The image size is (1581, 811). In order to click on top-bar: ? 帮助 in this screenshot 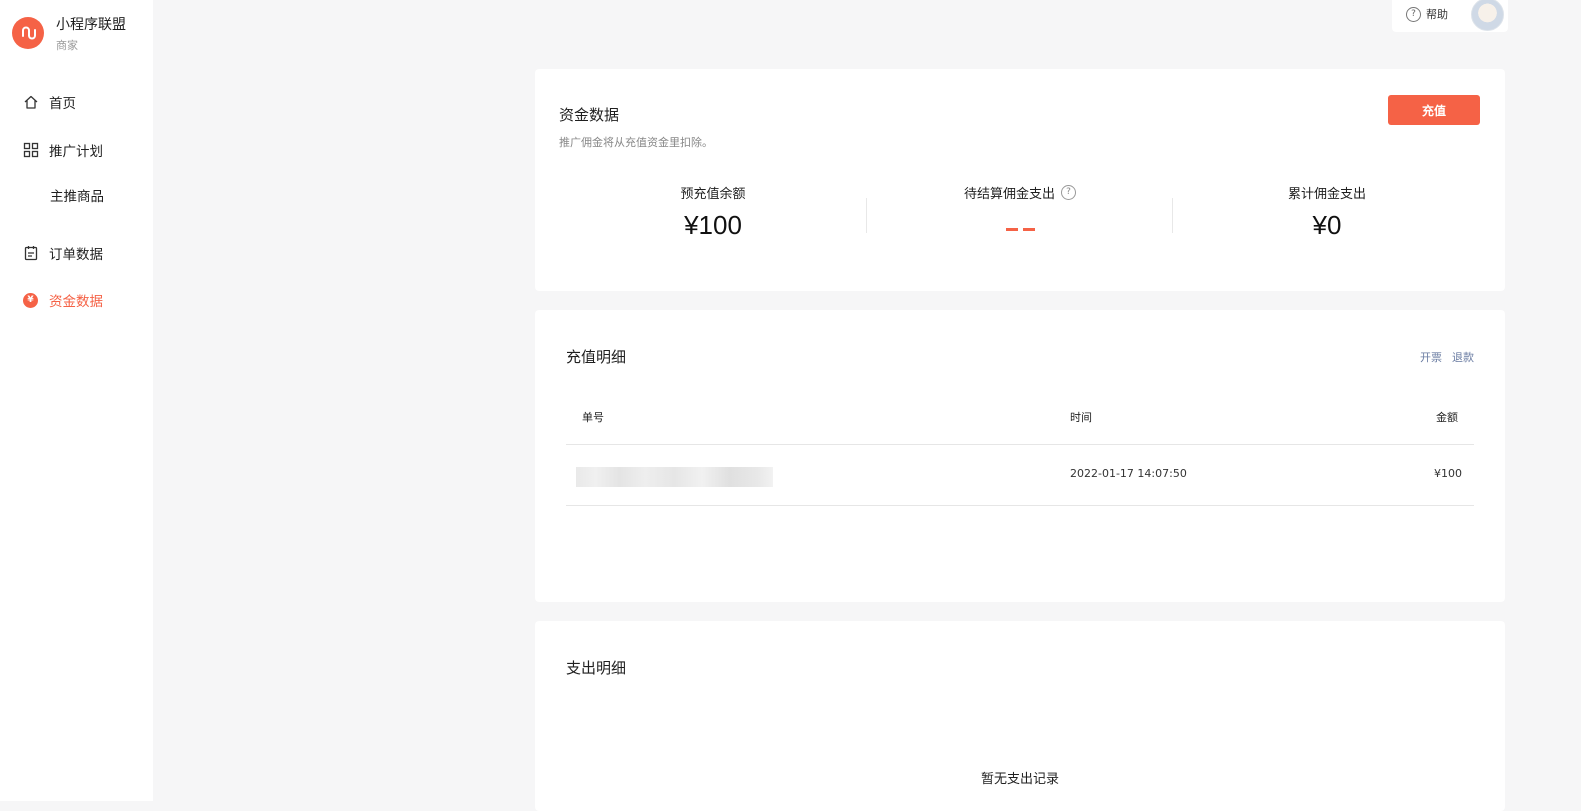, I will do `click(1450, 16)`.